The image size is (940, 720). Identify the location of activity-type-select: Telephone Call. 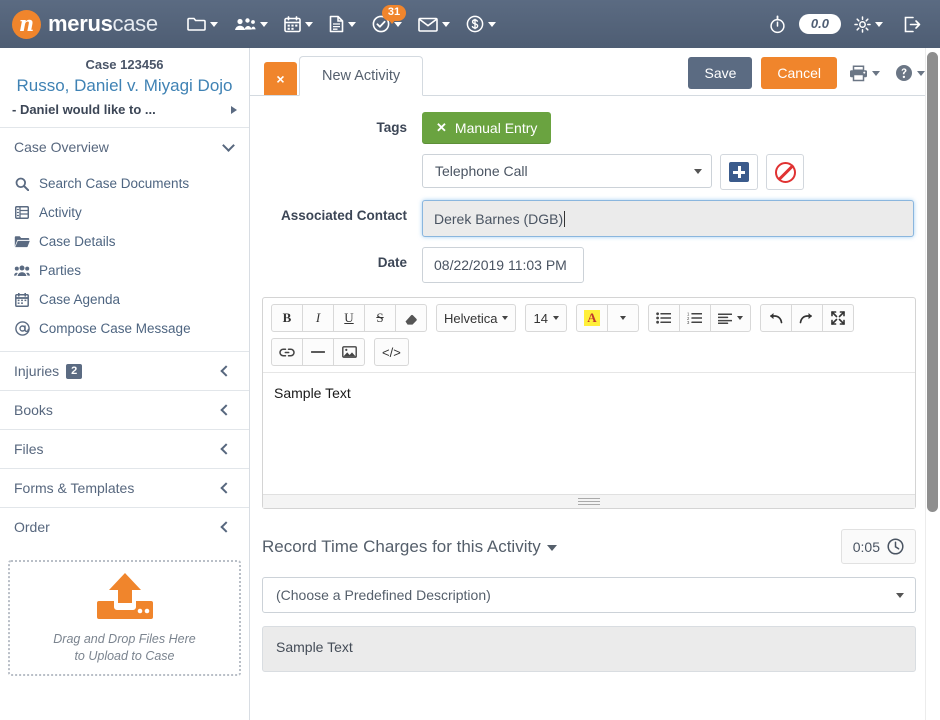
(567, 171).